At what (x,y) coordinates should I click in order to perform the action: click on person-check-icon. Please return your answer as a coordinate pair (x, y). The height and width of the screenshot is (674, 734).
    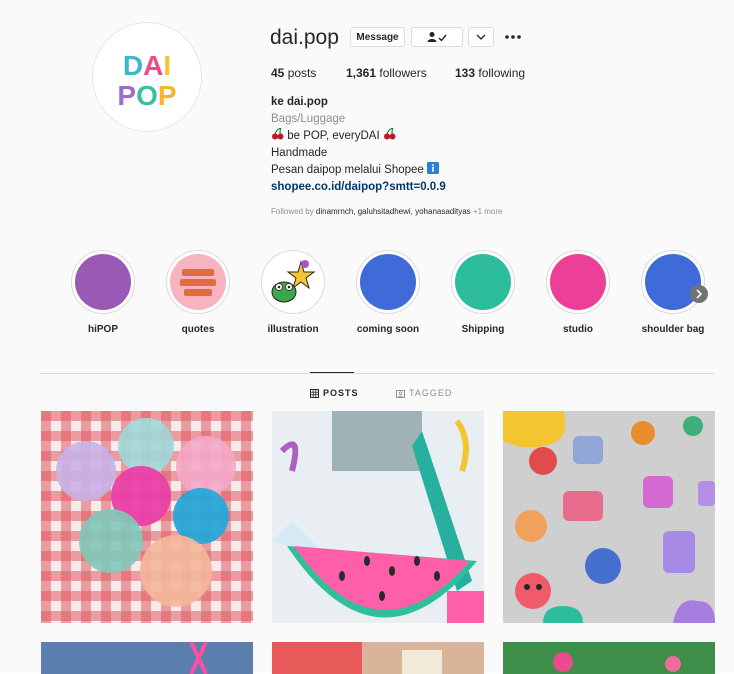
    Looking at the image, I should click on (437, 37).